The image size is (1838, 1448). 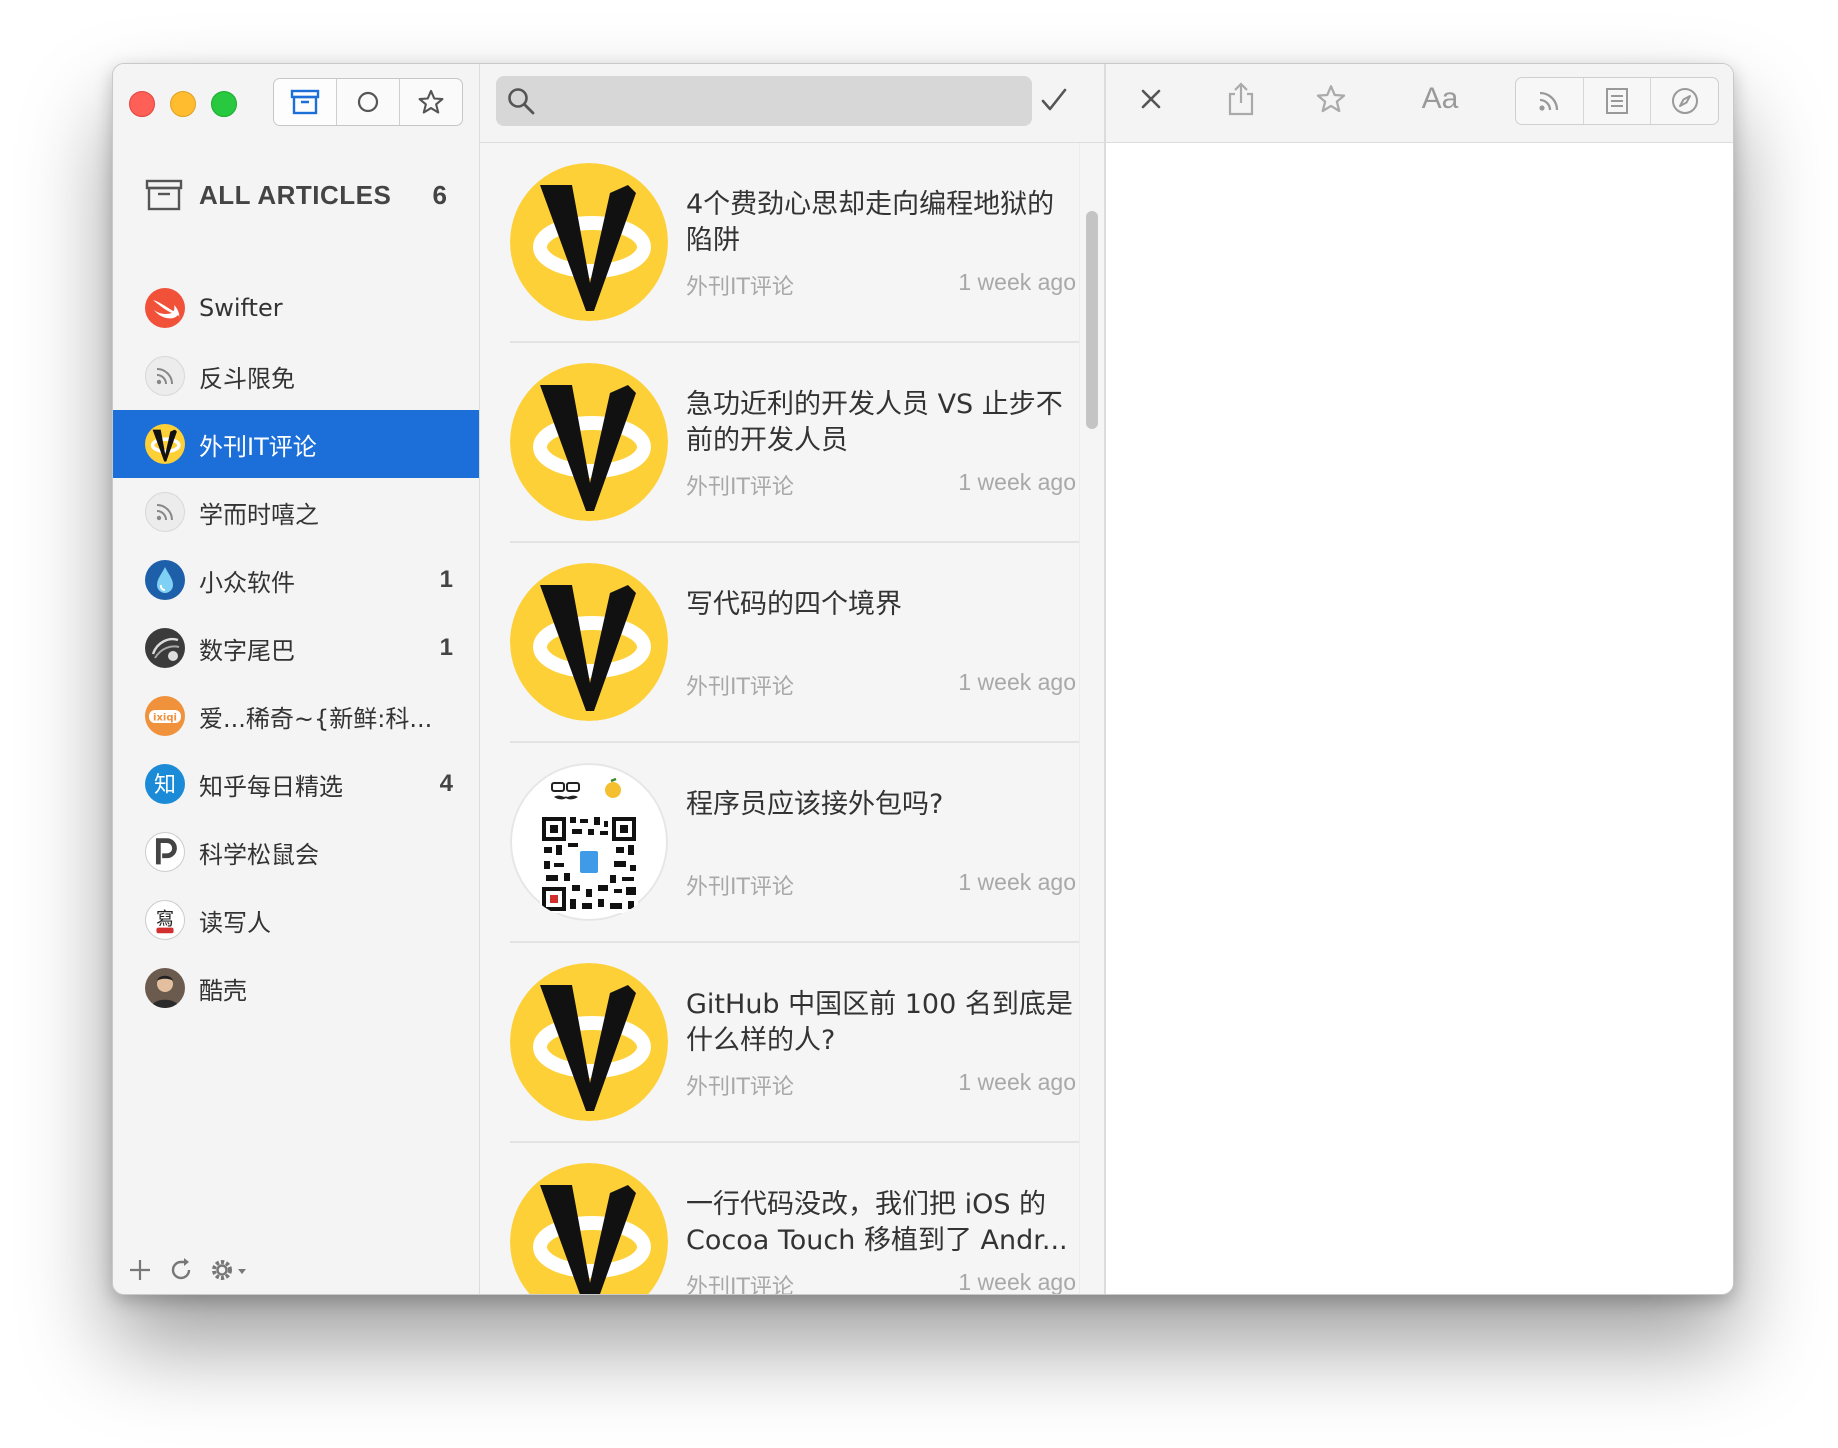 I want to click on all-articles-label: ALL ARTICLES, so click(x=295, y=194).